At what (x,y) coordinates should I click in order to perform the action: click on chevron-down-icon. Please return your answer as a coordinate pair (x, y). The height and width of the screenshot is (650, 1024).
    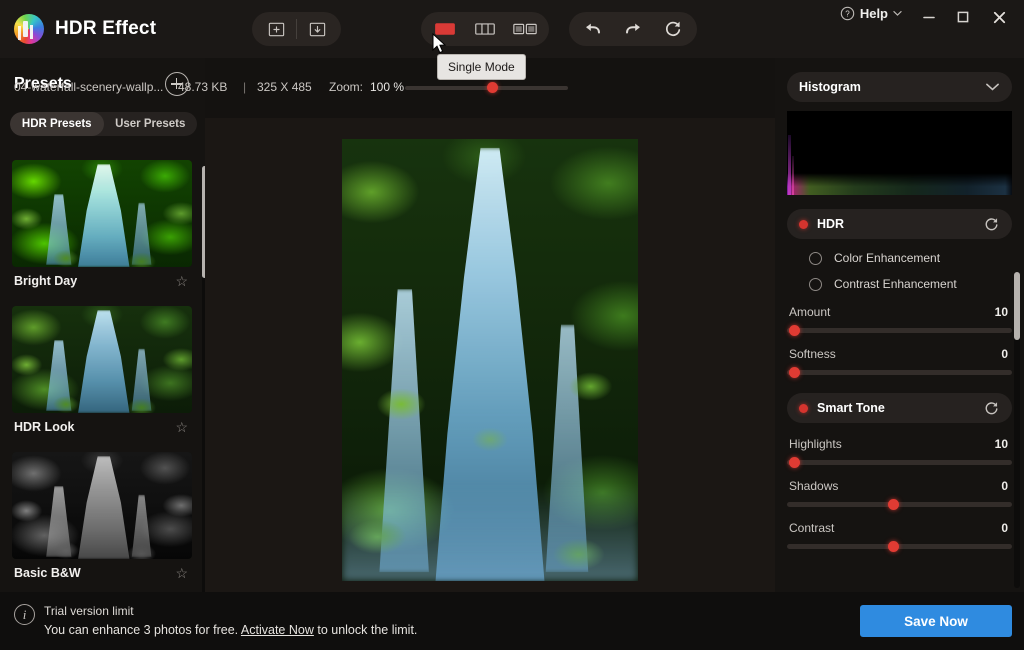
    Looking at the image, I should click on (992, 87).